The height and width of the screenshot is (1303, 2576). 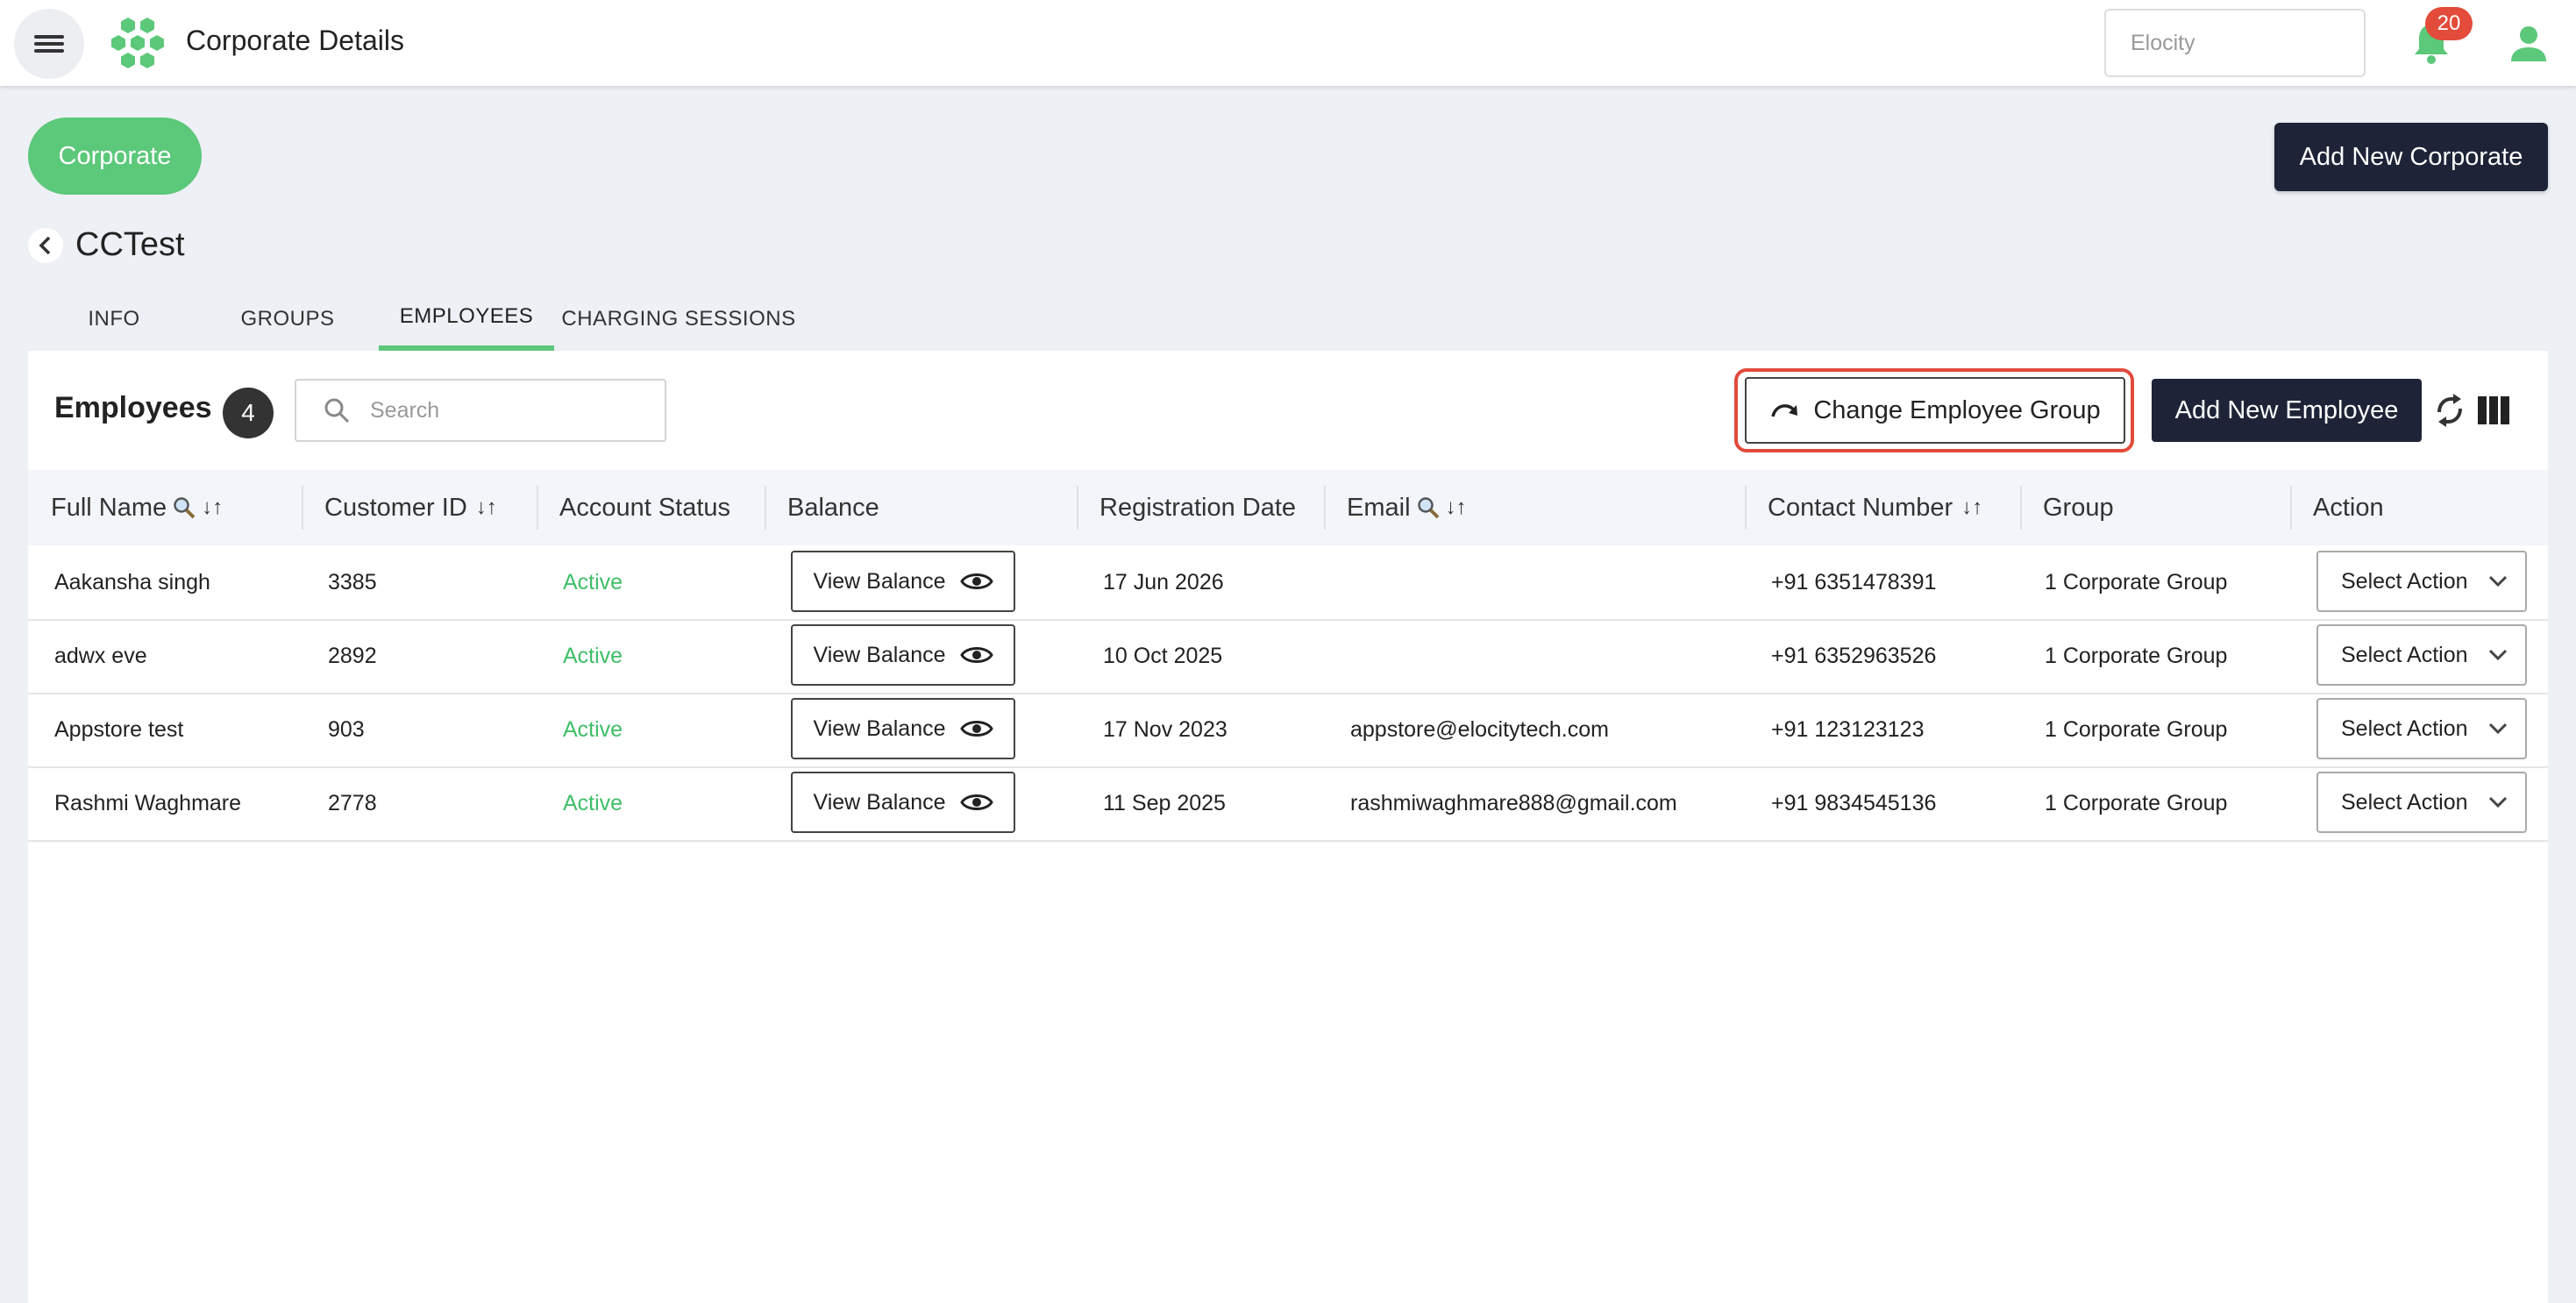 I want to click on columns-icon, so click(x=2493, y=410).